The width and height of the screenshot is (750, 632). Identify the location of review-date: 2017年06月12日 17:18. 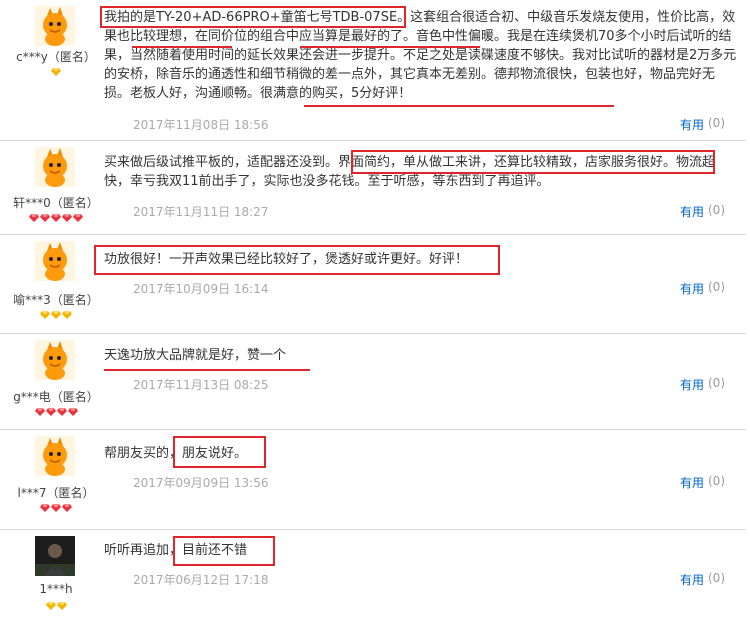
(201, 580).